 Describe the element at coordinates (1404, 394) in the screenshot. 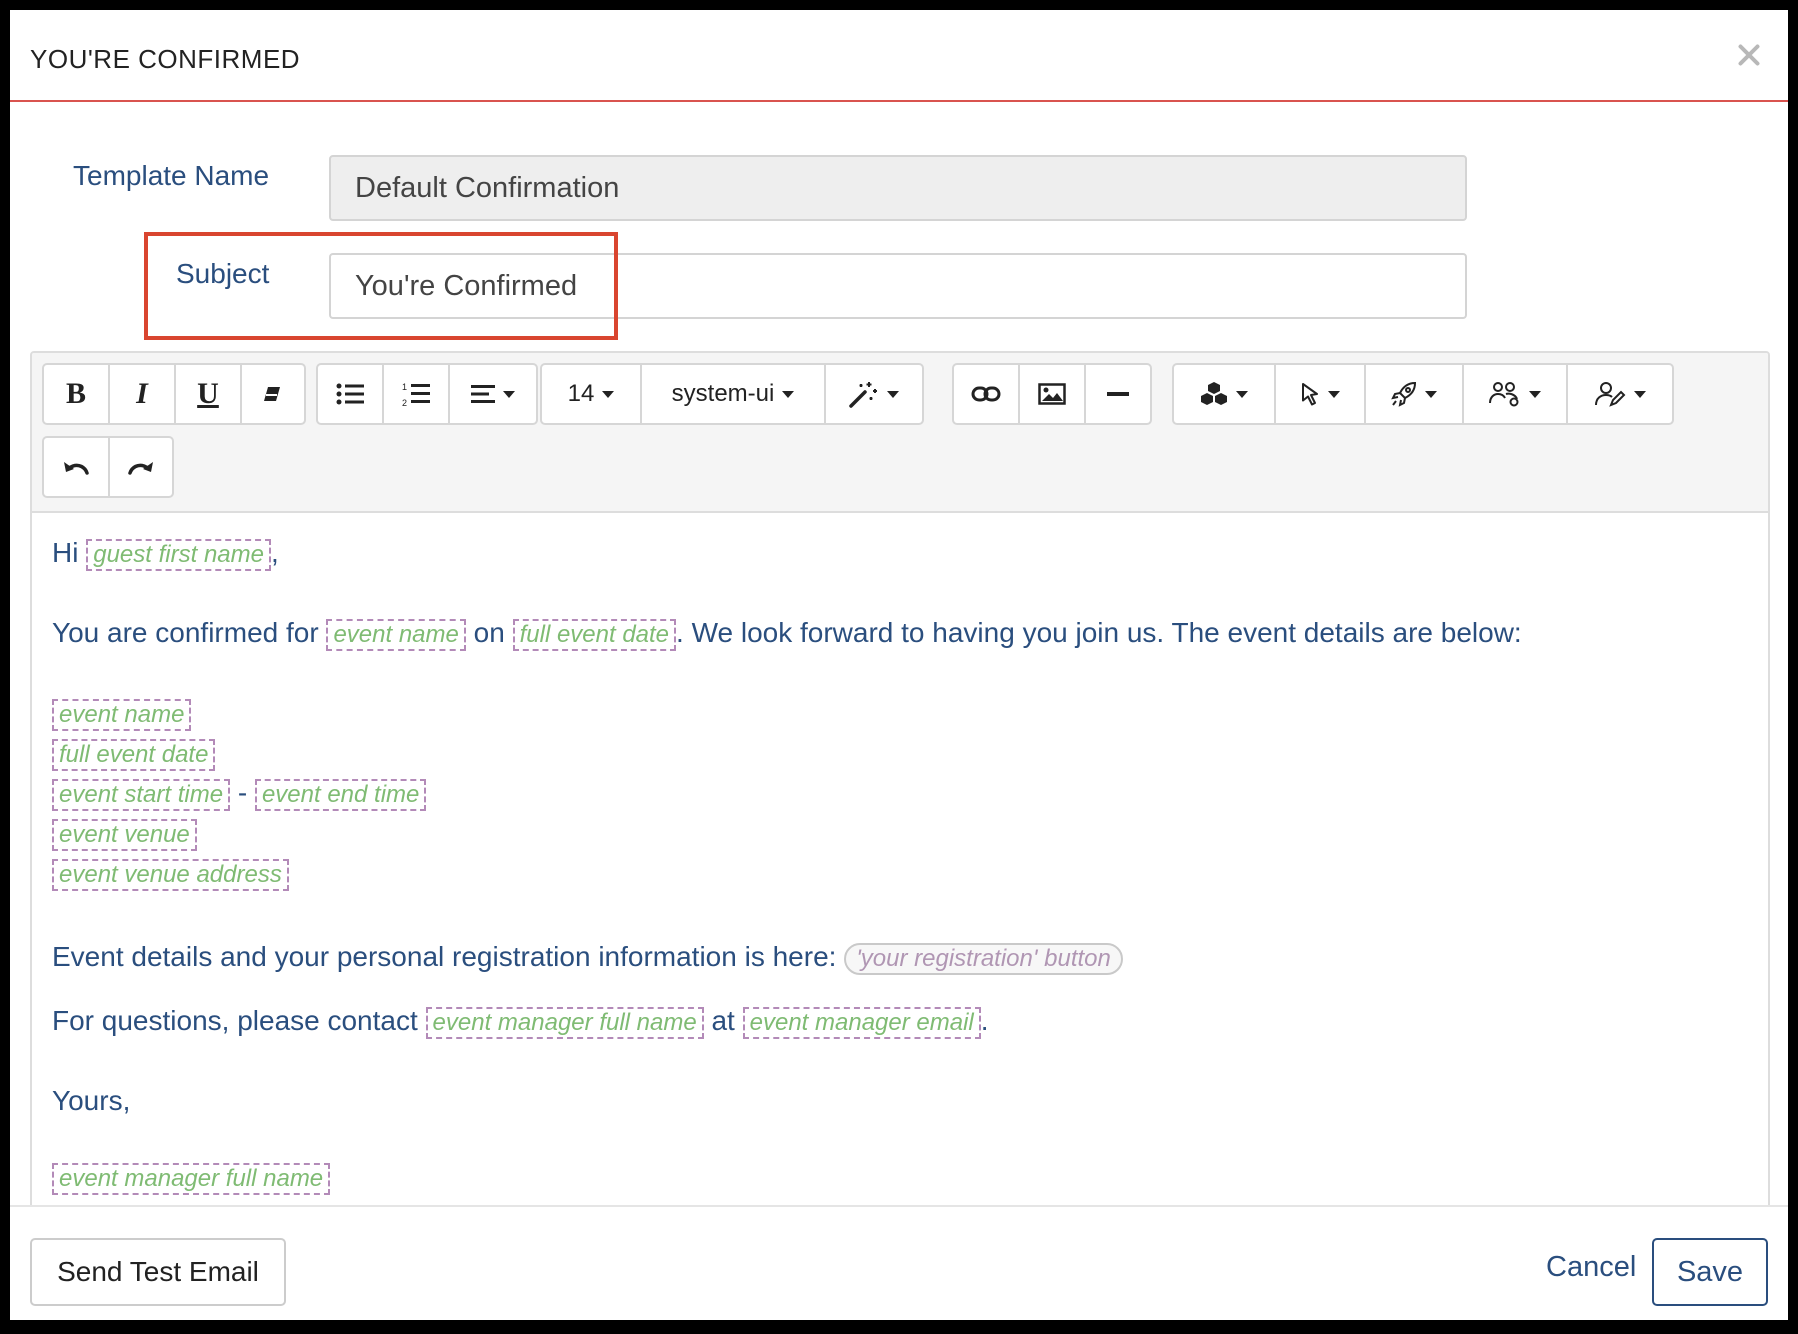

I see `rocket-icon` at that location.